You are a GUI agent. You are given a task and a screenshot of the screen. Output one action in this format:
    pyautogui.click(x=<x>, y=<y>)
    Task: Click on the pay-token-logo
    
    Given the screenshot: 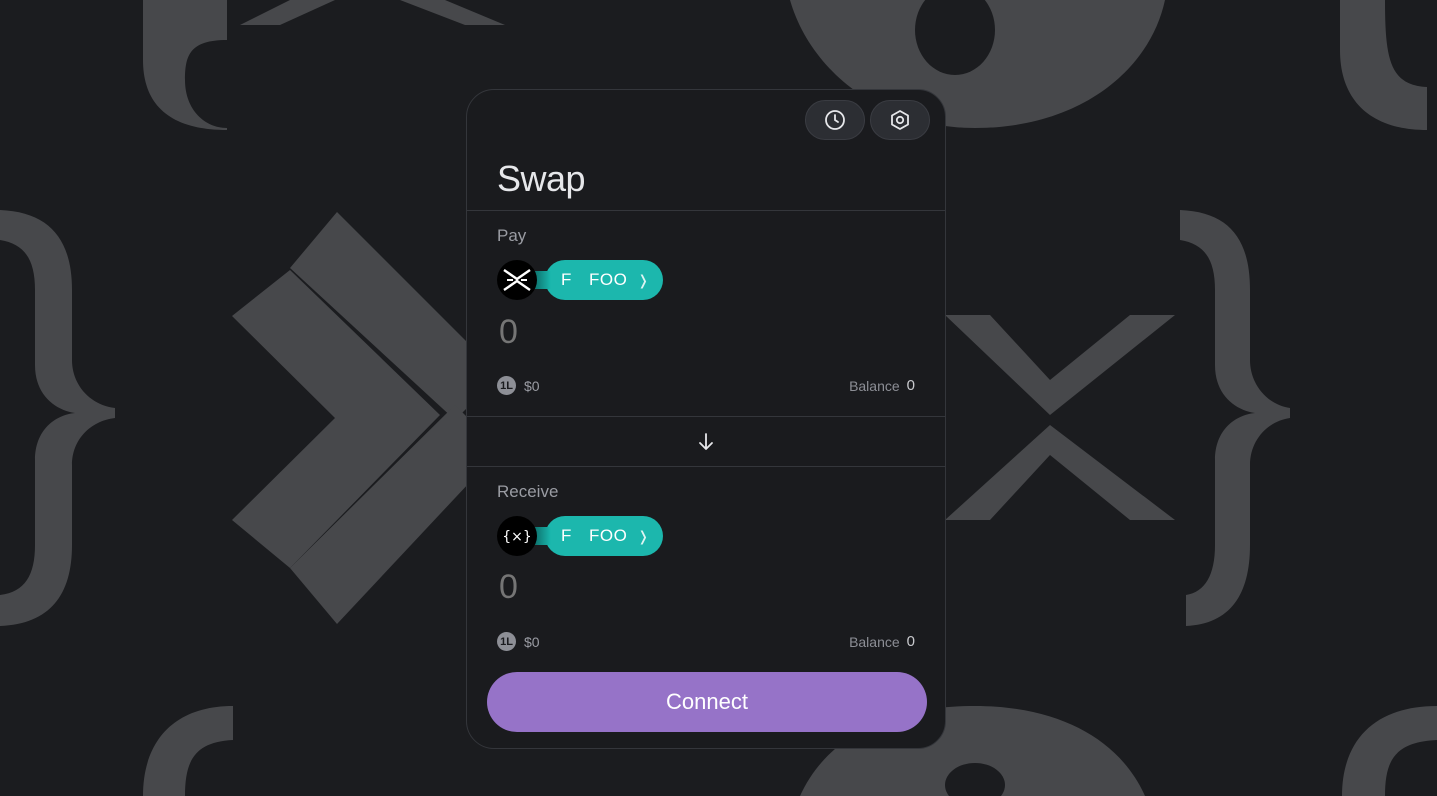 What is the action you would take?
    pyautogui.click(x=517, y=280)
    